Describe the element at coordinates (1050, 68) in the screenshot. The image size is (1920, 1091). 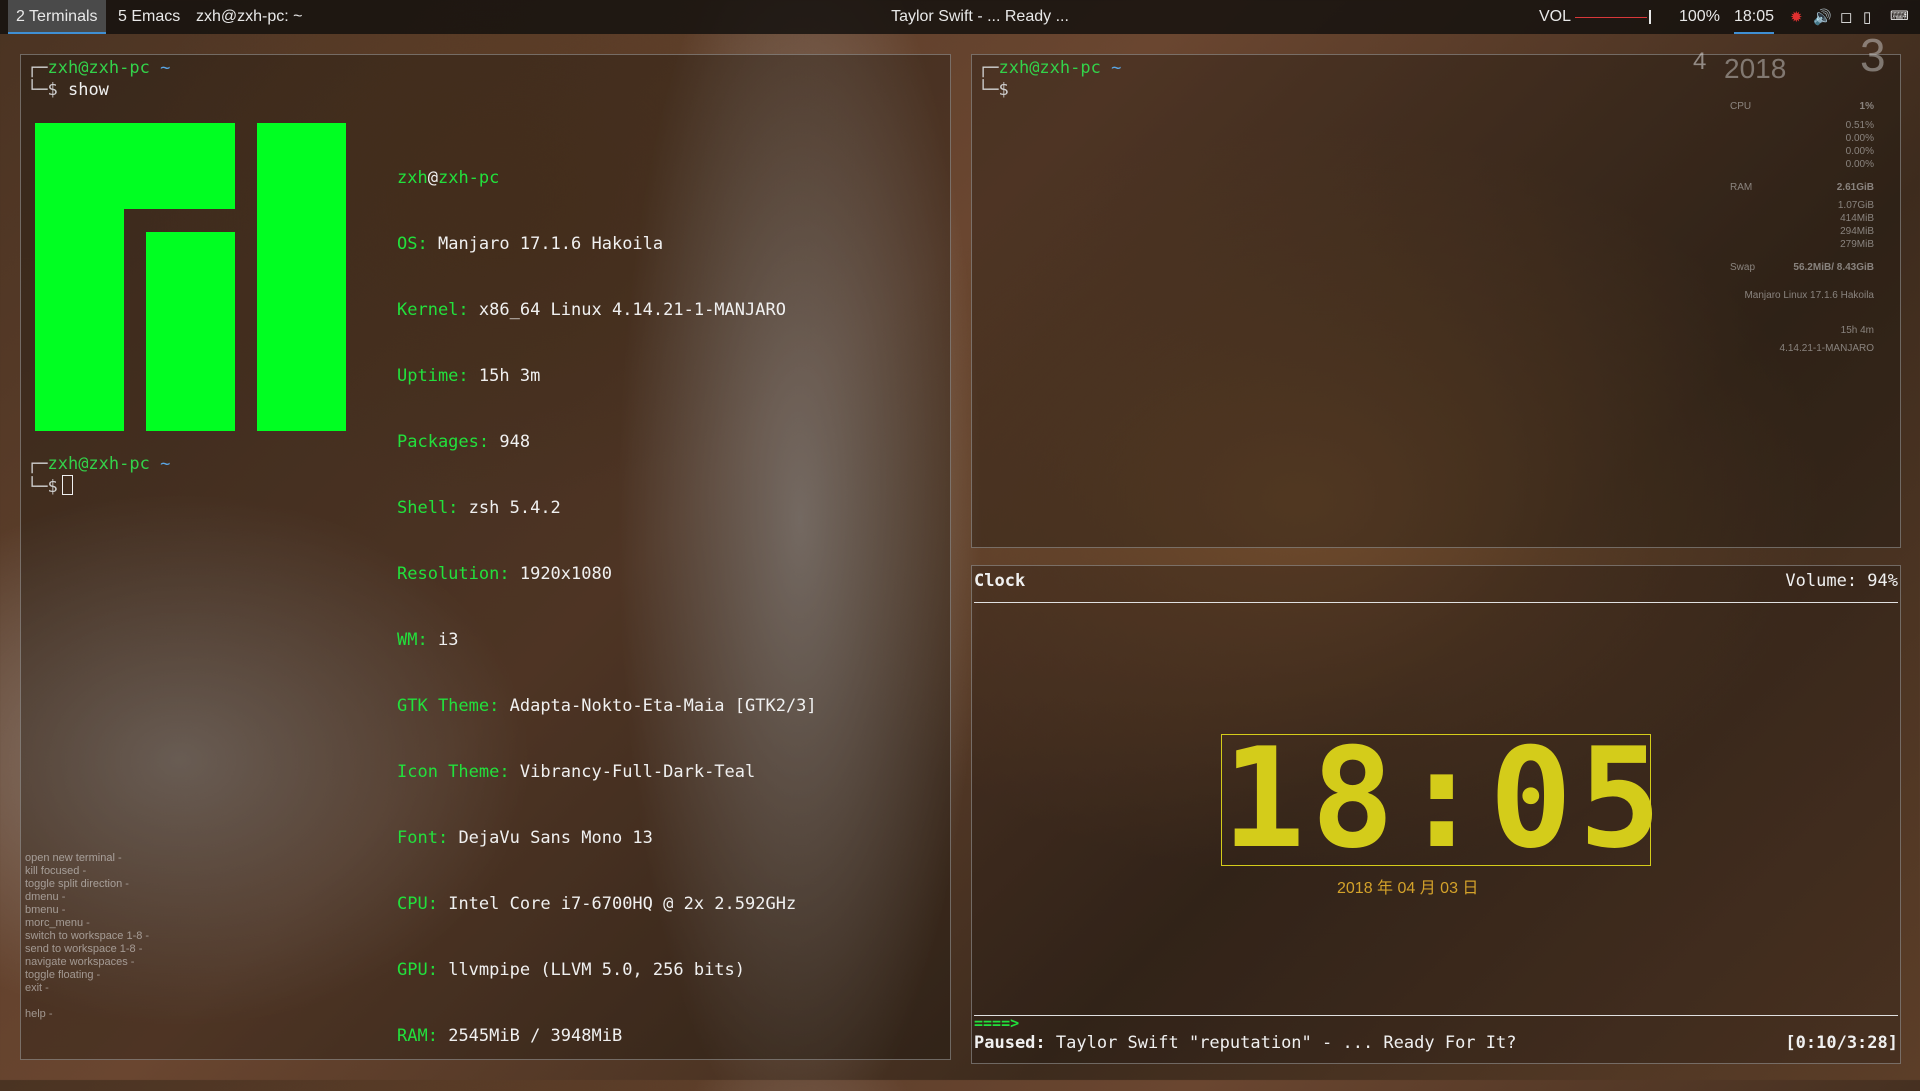
I see `prompt-line: ┌─zxh@zxh-pc ~` at that location.